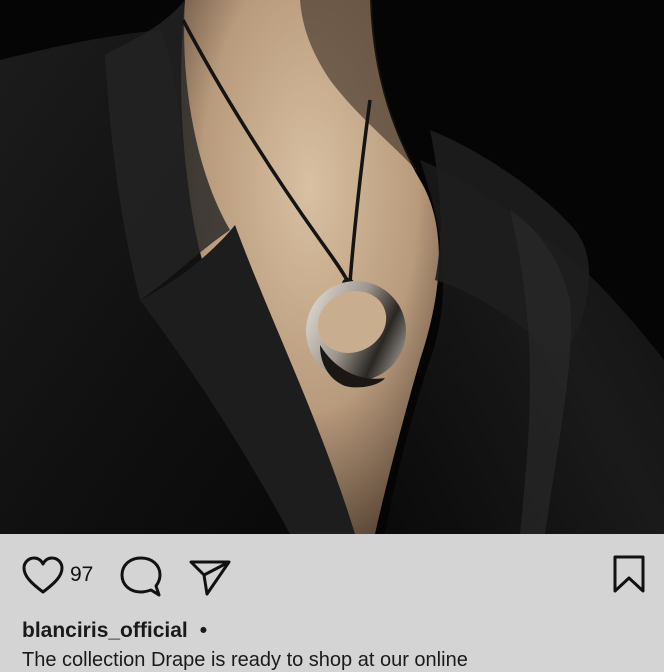 The height and width of the screenshot is (672, 664). I want to click on post-author-row: blanciris_official •, so click(114, 631).